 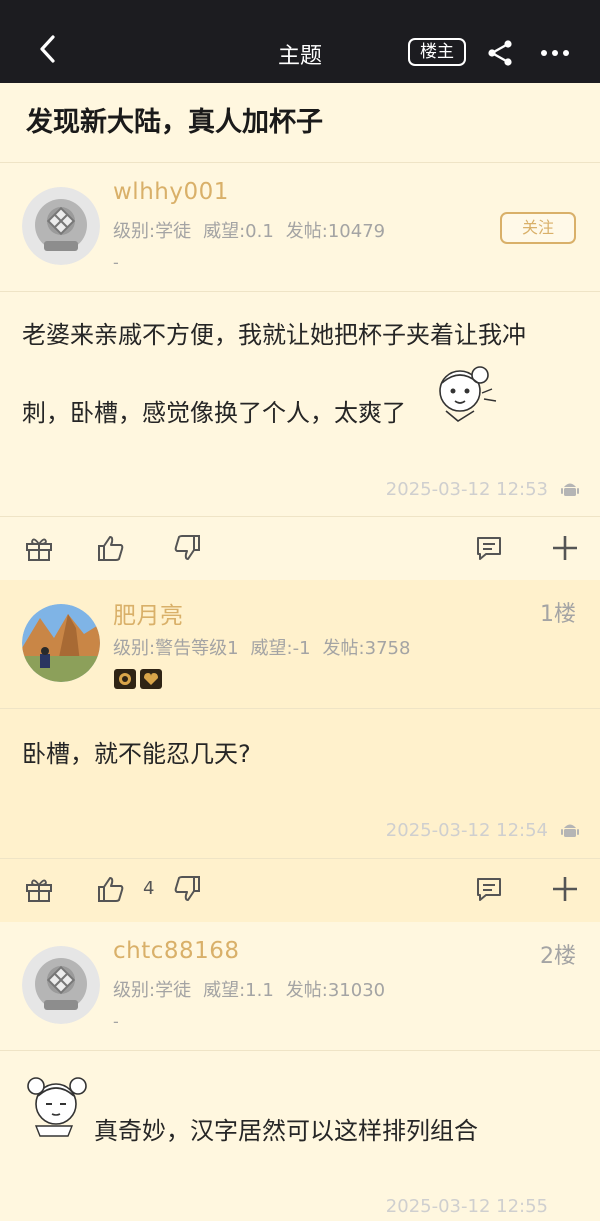 What do you see at coordinates (366, 648) in the screenshot?
I see `post-count: 发帖:3758` at bounding box center [366, 648].